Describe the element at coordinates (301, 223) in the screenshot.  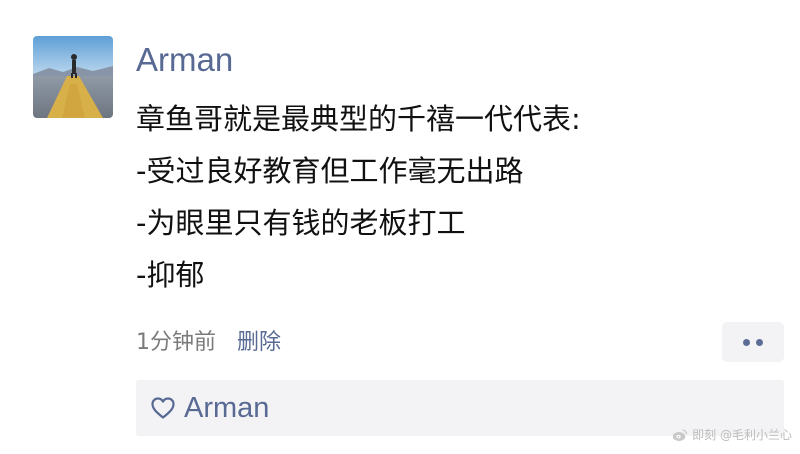
I see `post-text-line: -为眼里只有钱的老板打工` at that location.